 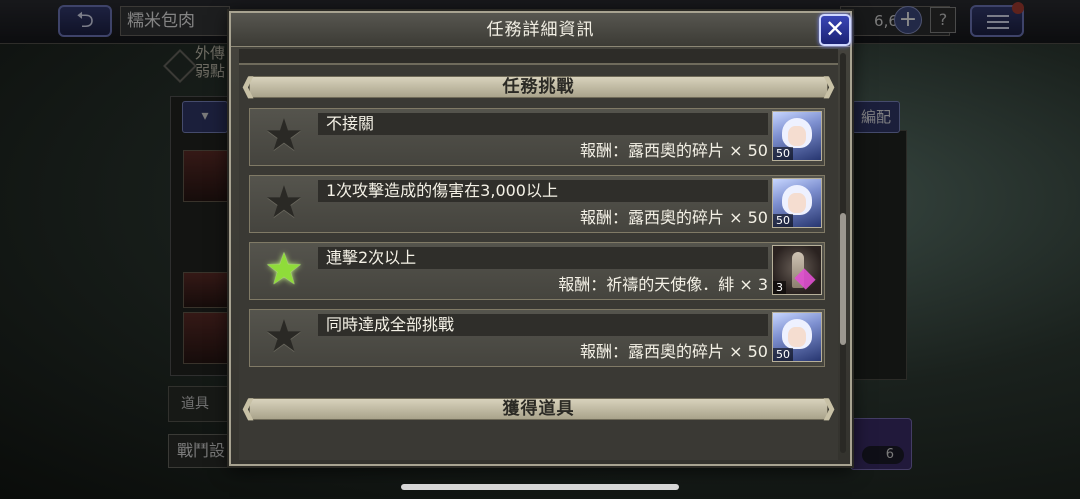 I want to click on close-icon: ✕, so click(x=835, y=29).